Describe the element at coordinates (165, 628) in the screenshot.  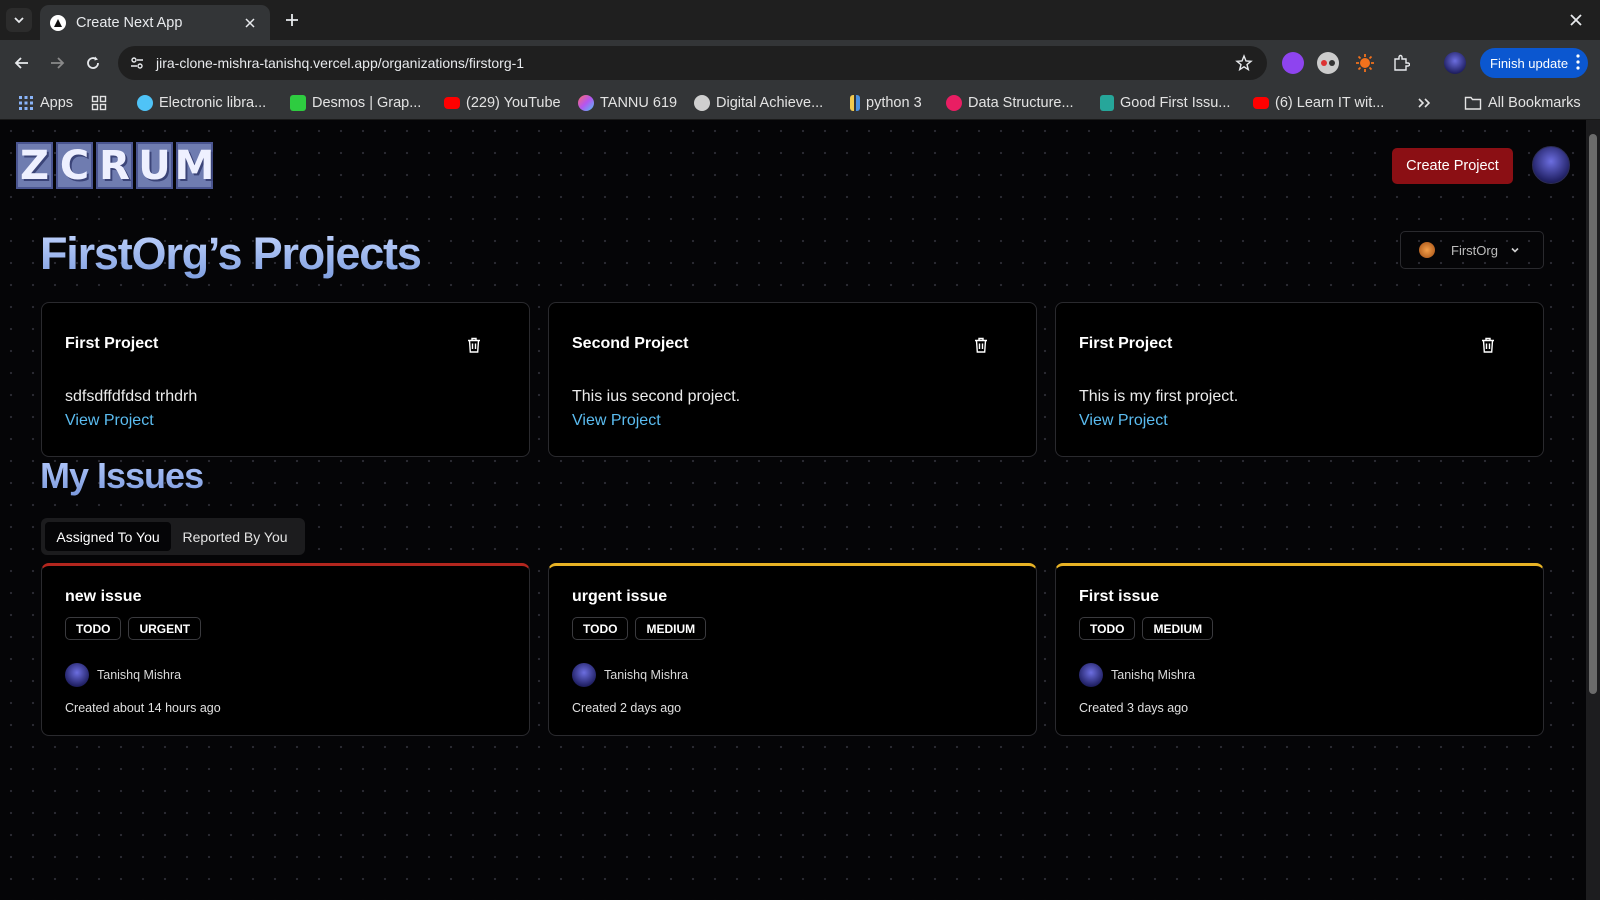
I see `priority-badge: URGENT` at that location.